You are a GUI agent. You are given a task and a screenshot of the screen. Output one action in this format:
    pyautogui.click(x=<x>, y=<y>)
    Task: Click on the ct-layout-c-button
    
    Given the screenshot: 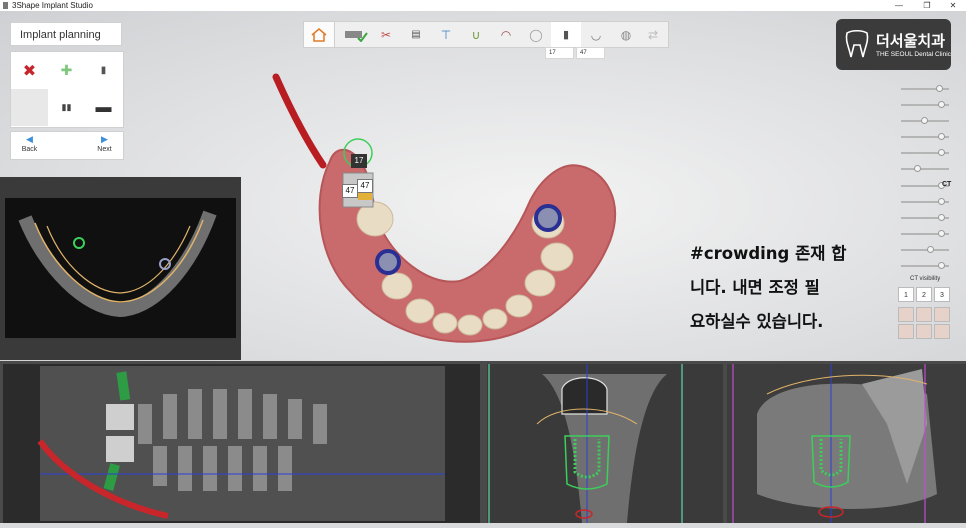 What is the action you would take?
    pyautogui.click(x=942, y=314)
    